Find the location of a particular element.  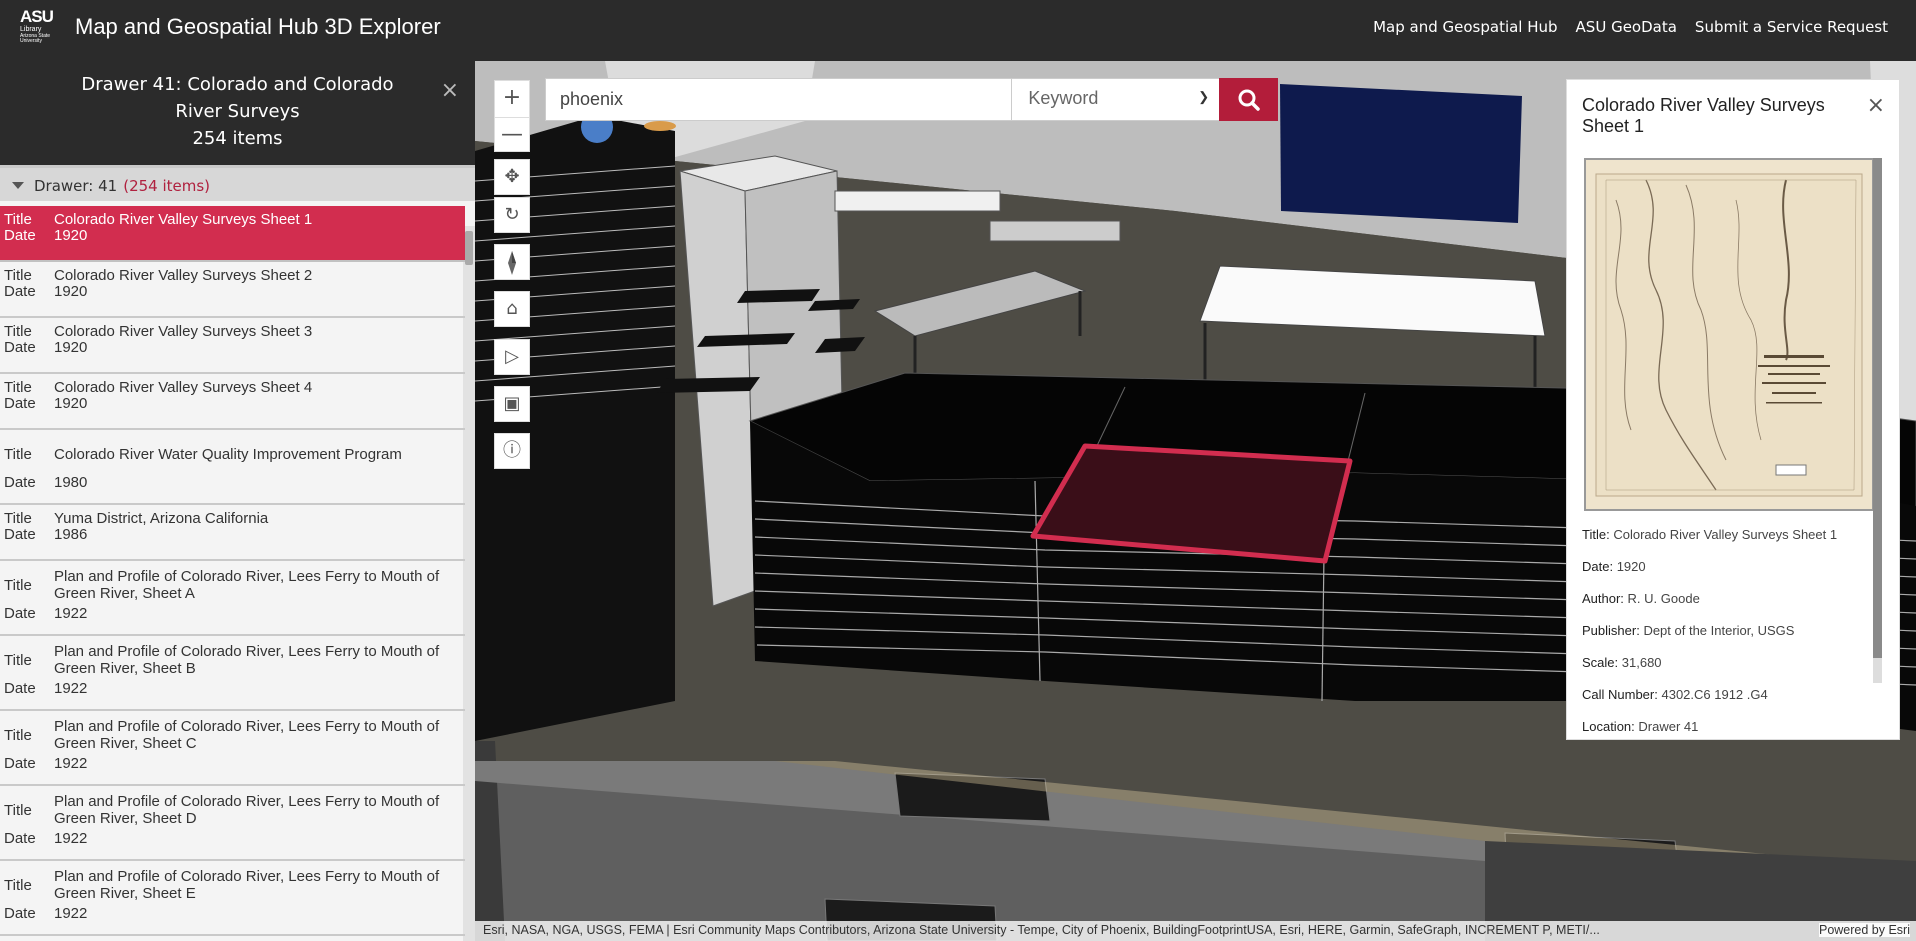

rotate-icon: ↻ is located at coordinates (512, 215).